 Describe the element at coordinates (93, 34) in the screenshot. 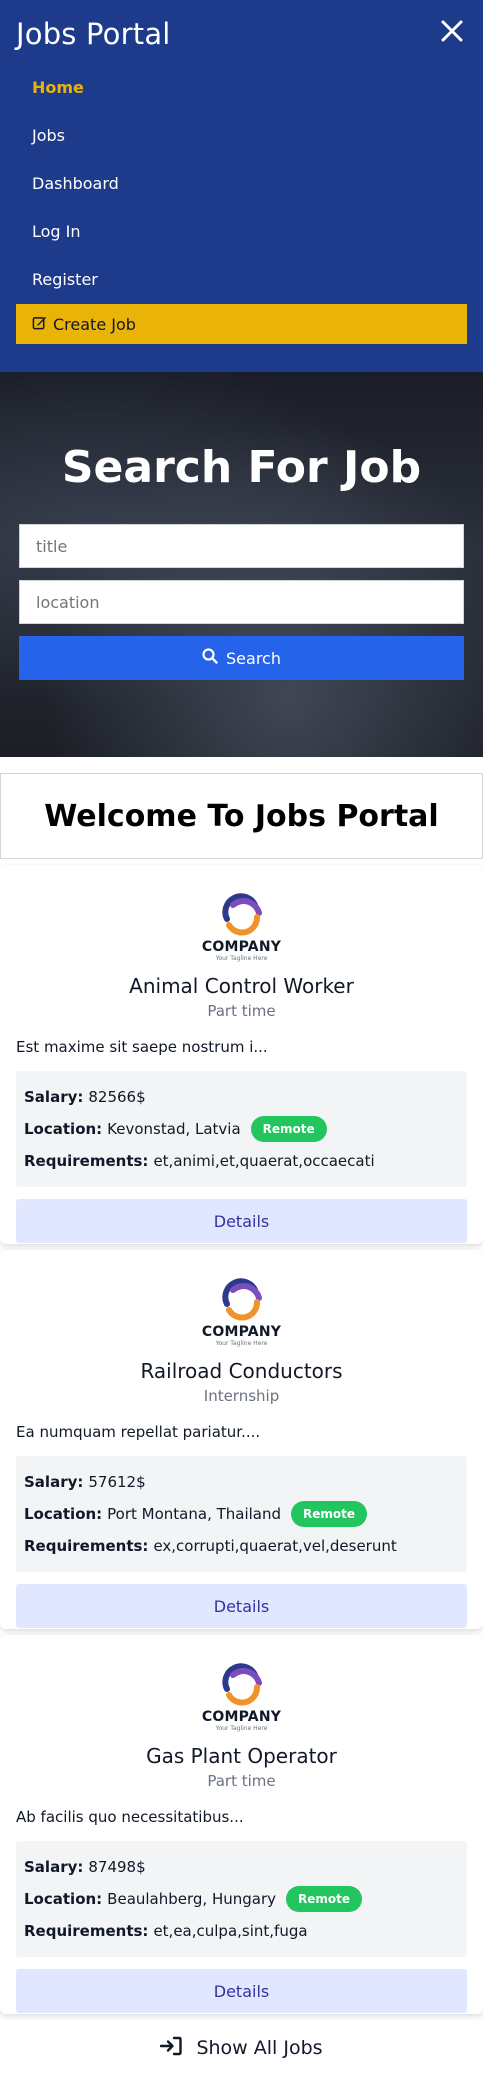

I see `brand-logo: Jobs Portal` at that location.